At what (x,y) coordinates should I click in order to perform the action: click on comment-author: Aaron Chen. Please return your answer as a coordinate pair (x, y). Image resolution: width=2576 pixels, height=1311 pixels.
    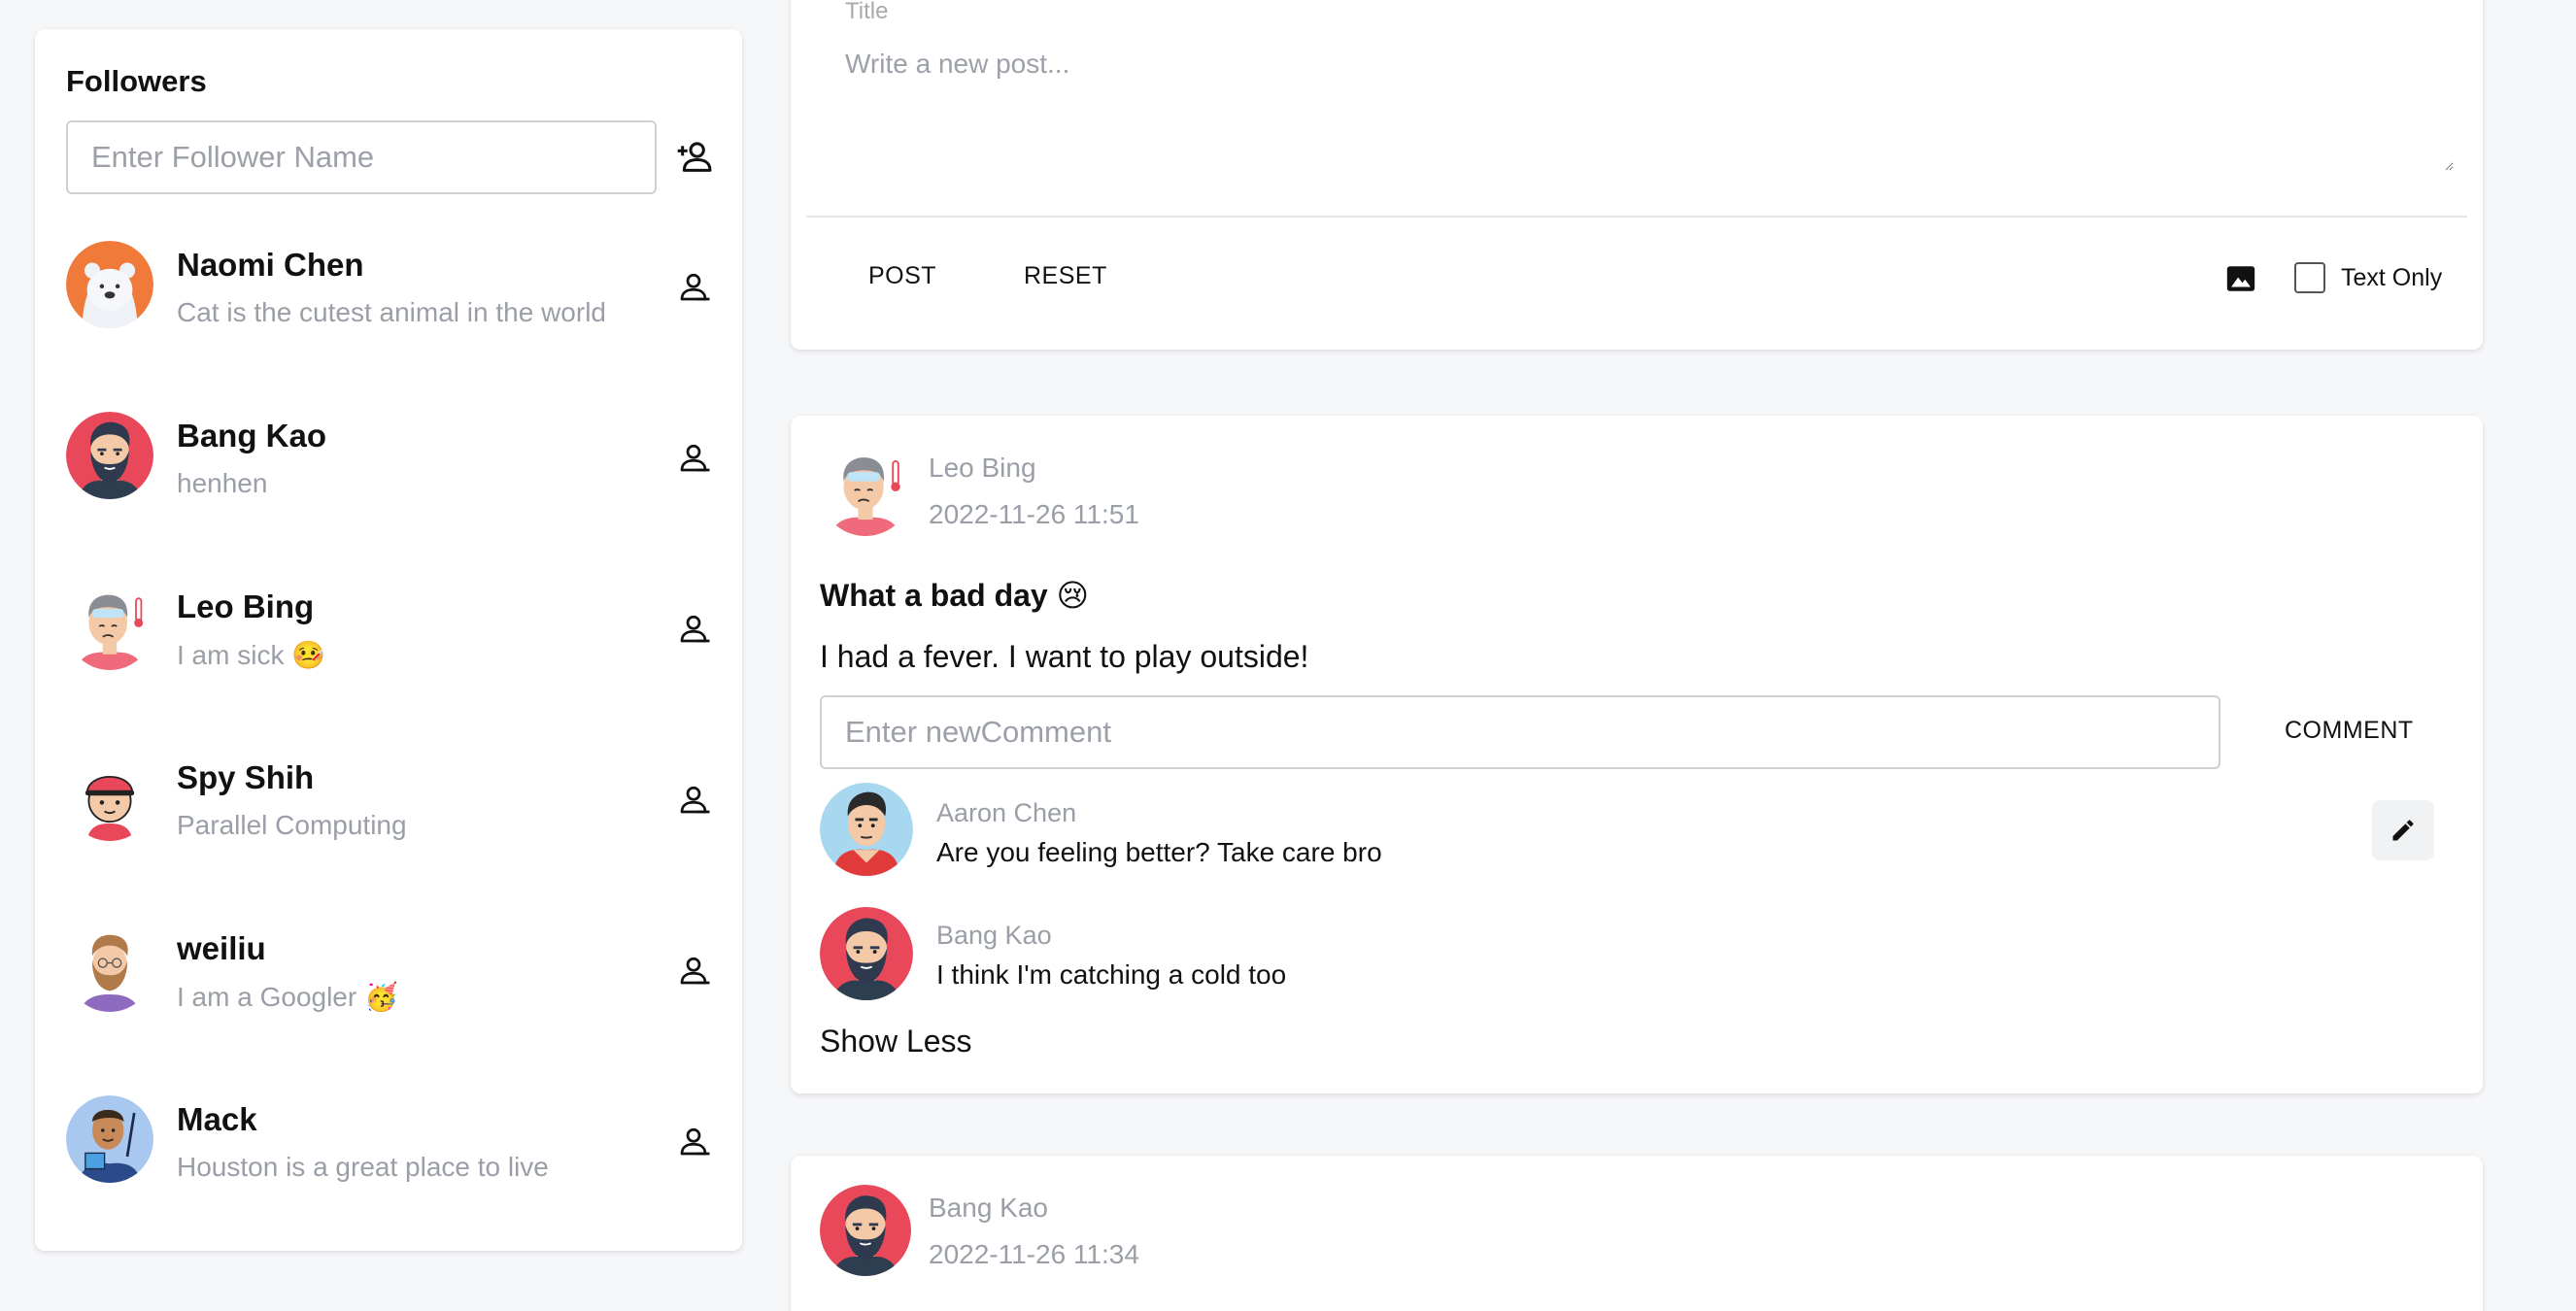
    Looking at the image, I should click on (1006, 812).